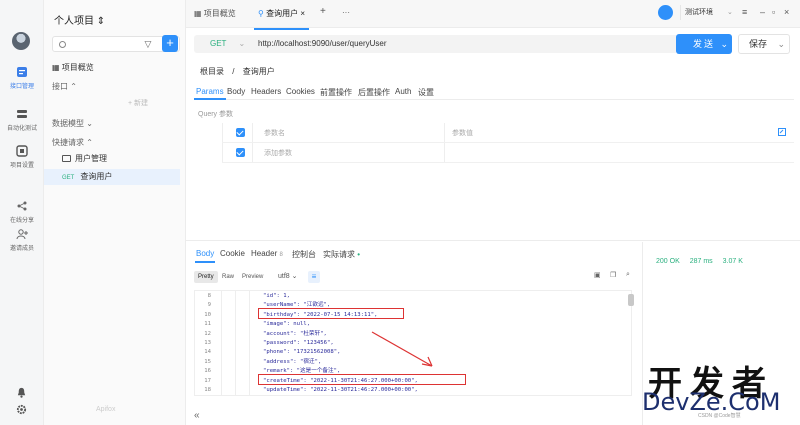 The image size is (800, 425). Describe the element at coordinates (403, 91) in the screenshot. I see `tab-auth: Auth` at that location.